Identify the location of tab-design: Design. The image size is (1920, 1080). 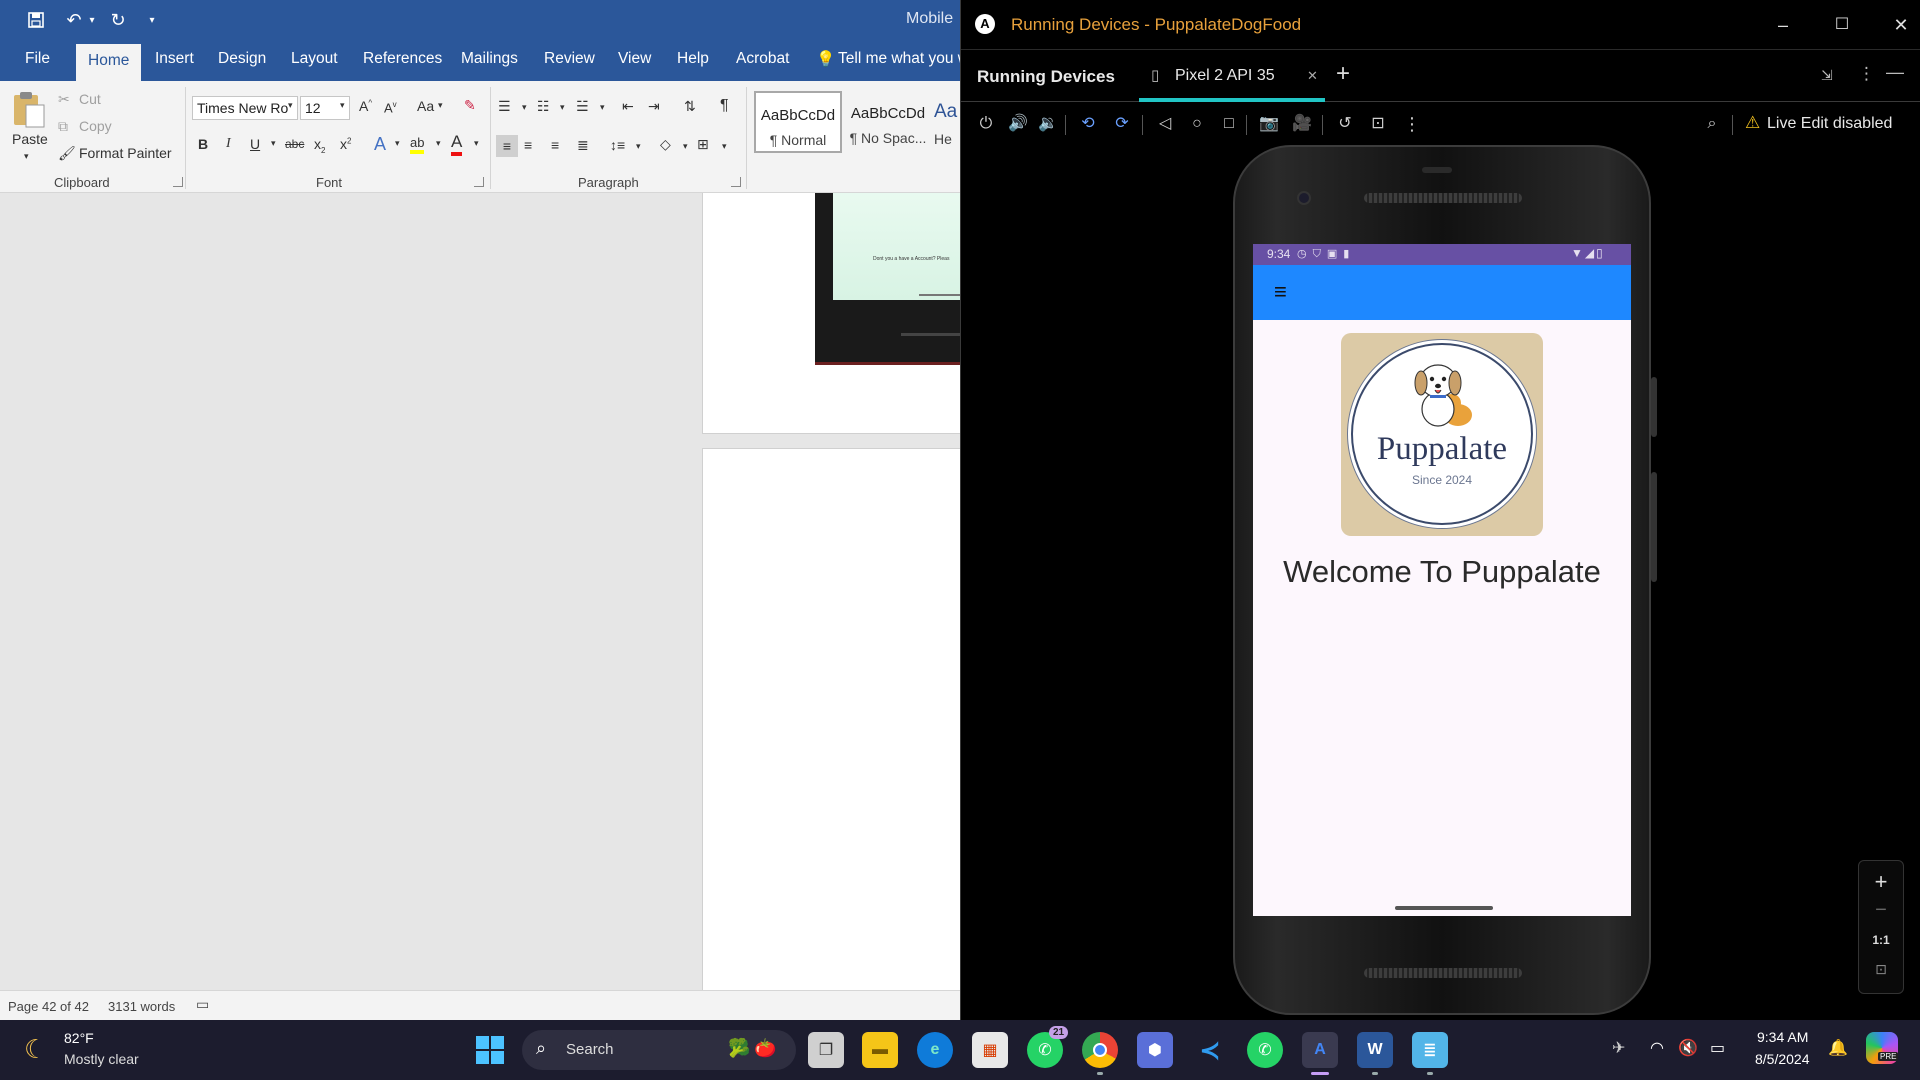
(242, 59).